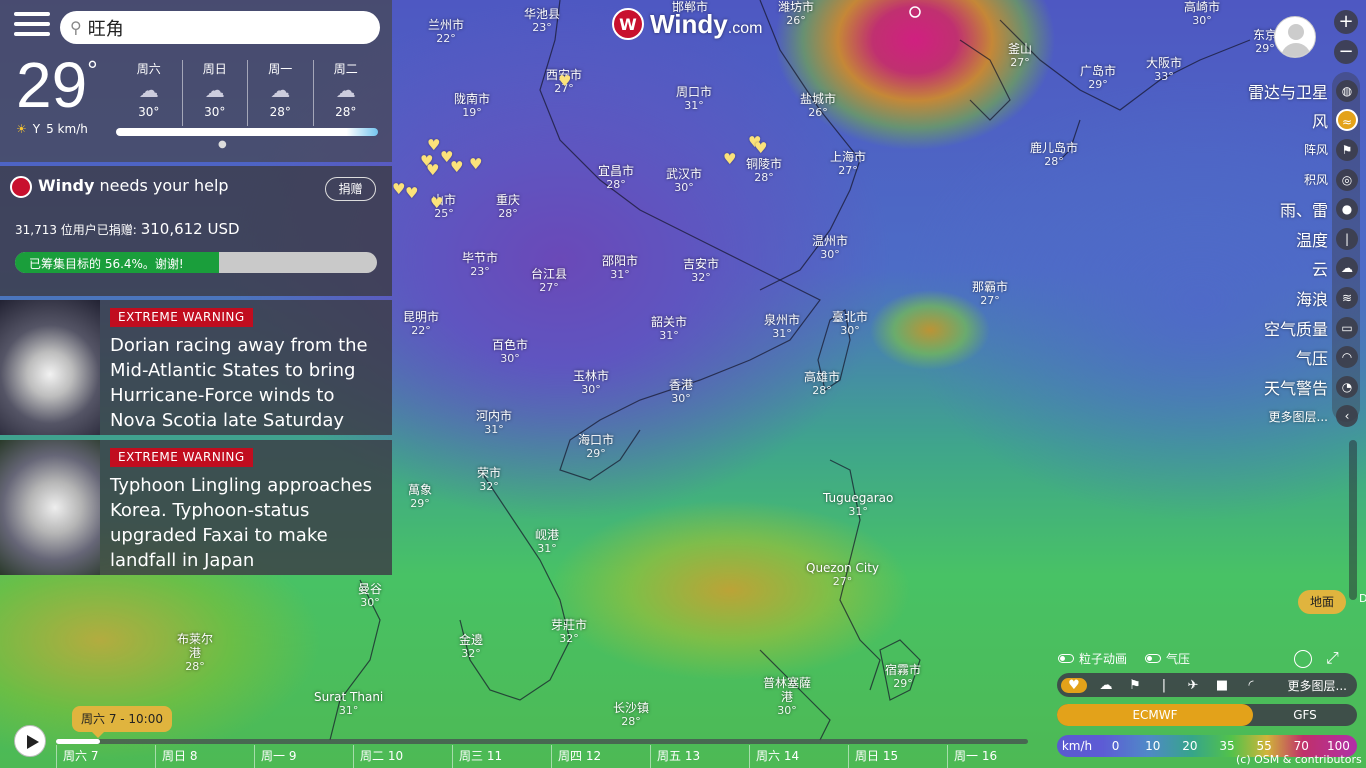 The image size is (1366, 768). I want to click on search-box: ⚲, so click(220, 27).